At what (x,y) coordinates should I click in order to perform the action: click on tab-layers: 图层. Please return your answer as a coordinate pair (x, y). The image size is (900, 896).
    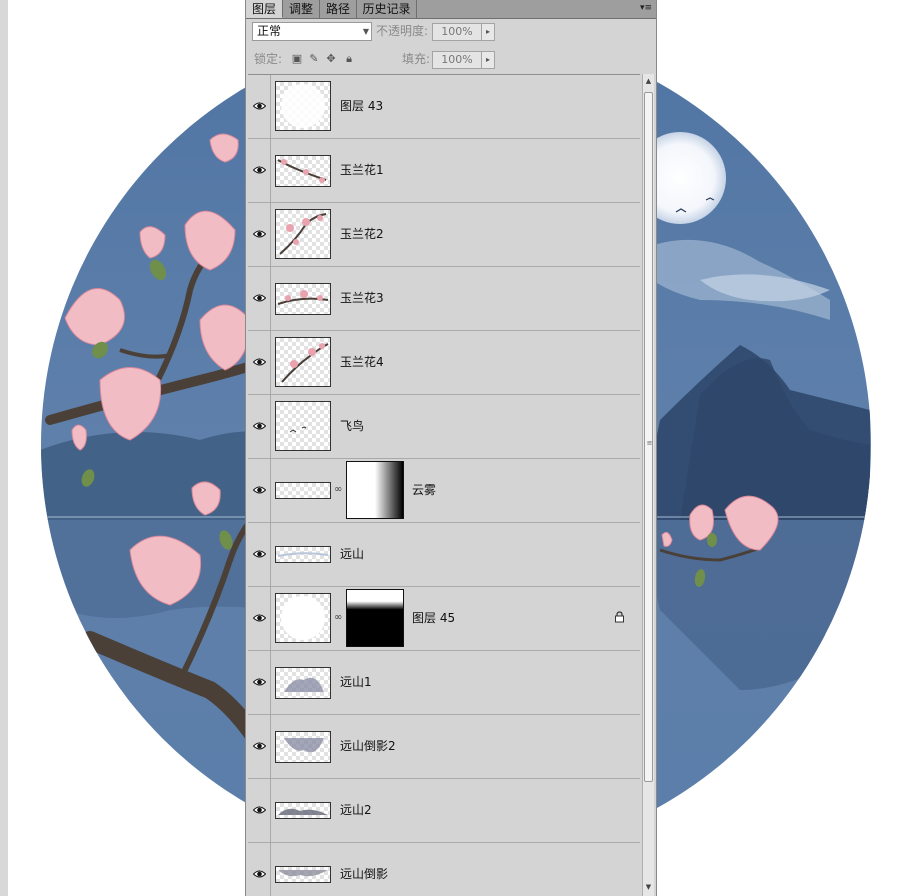
    Looking at the image, I should click on (264, 9).